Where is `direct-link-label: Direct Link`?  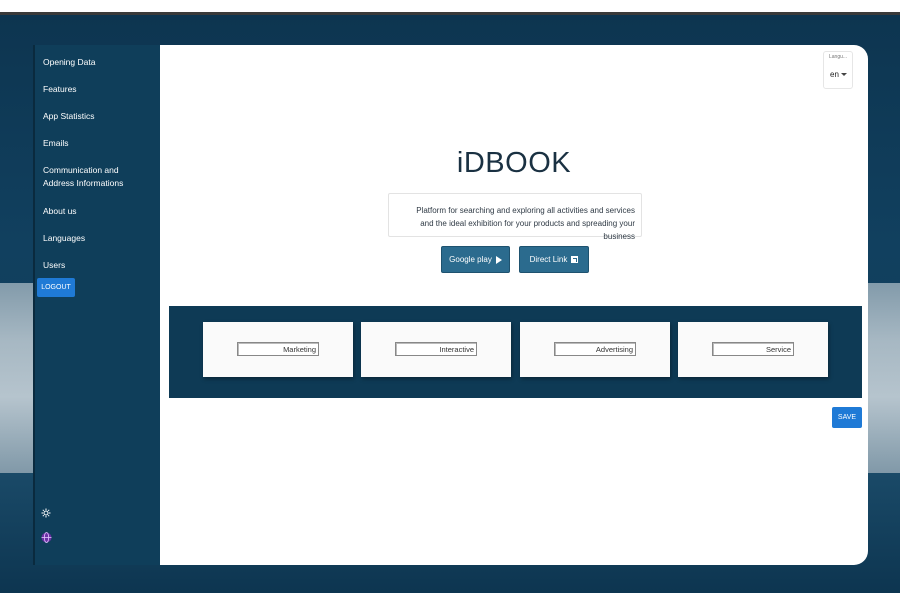
direct-link-label: Direct Link is located at coordinates (548, 259).